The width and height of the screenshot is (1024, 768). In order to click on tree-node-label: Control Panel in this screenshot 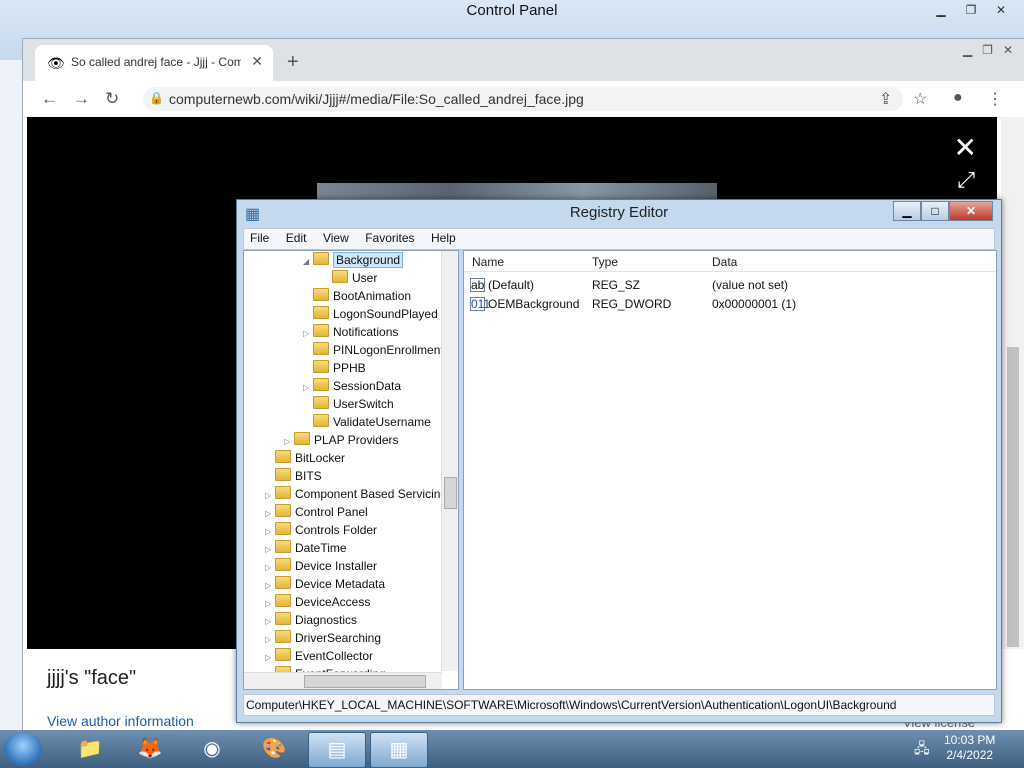, I will do `click(331, 512)`.